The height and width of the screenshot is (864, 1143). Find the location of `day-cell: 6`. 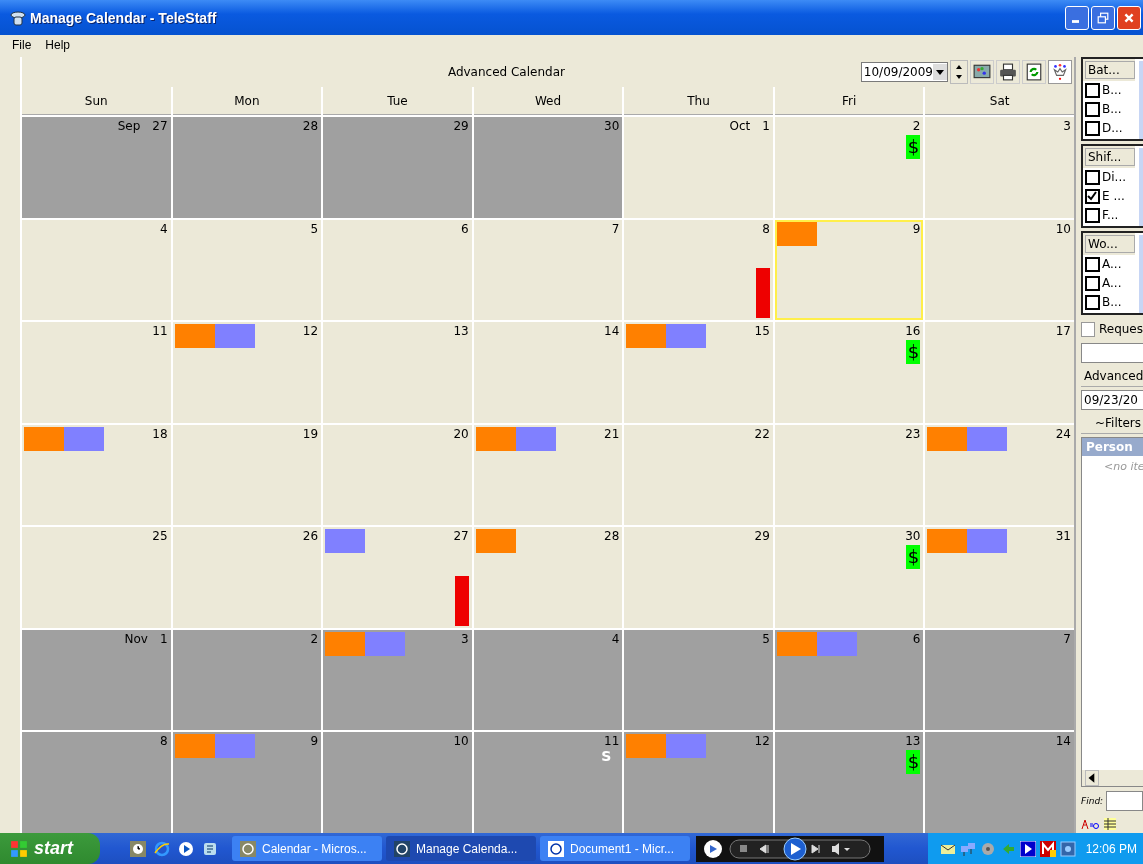

day-cell: 6 is located at coordinates (397, 270).